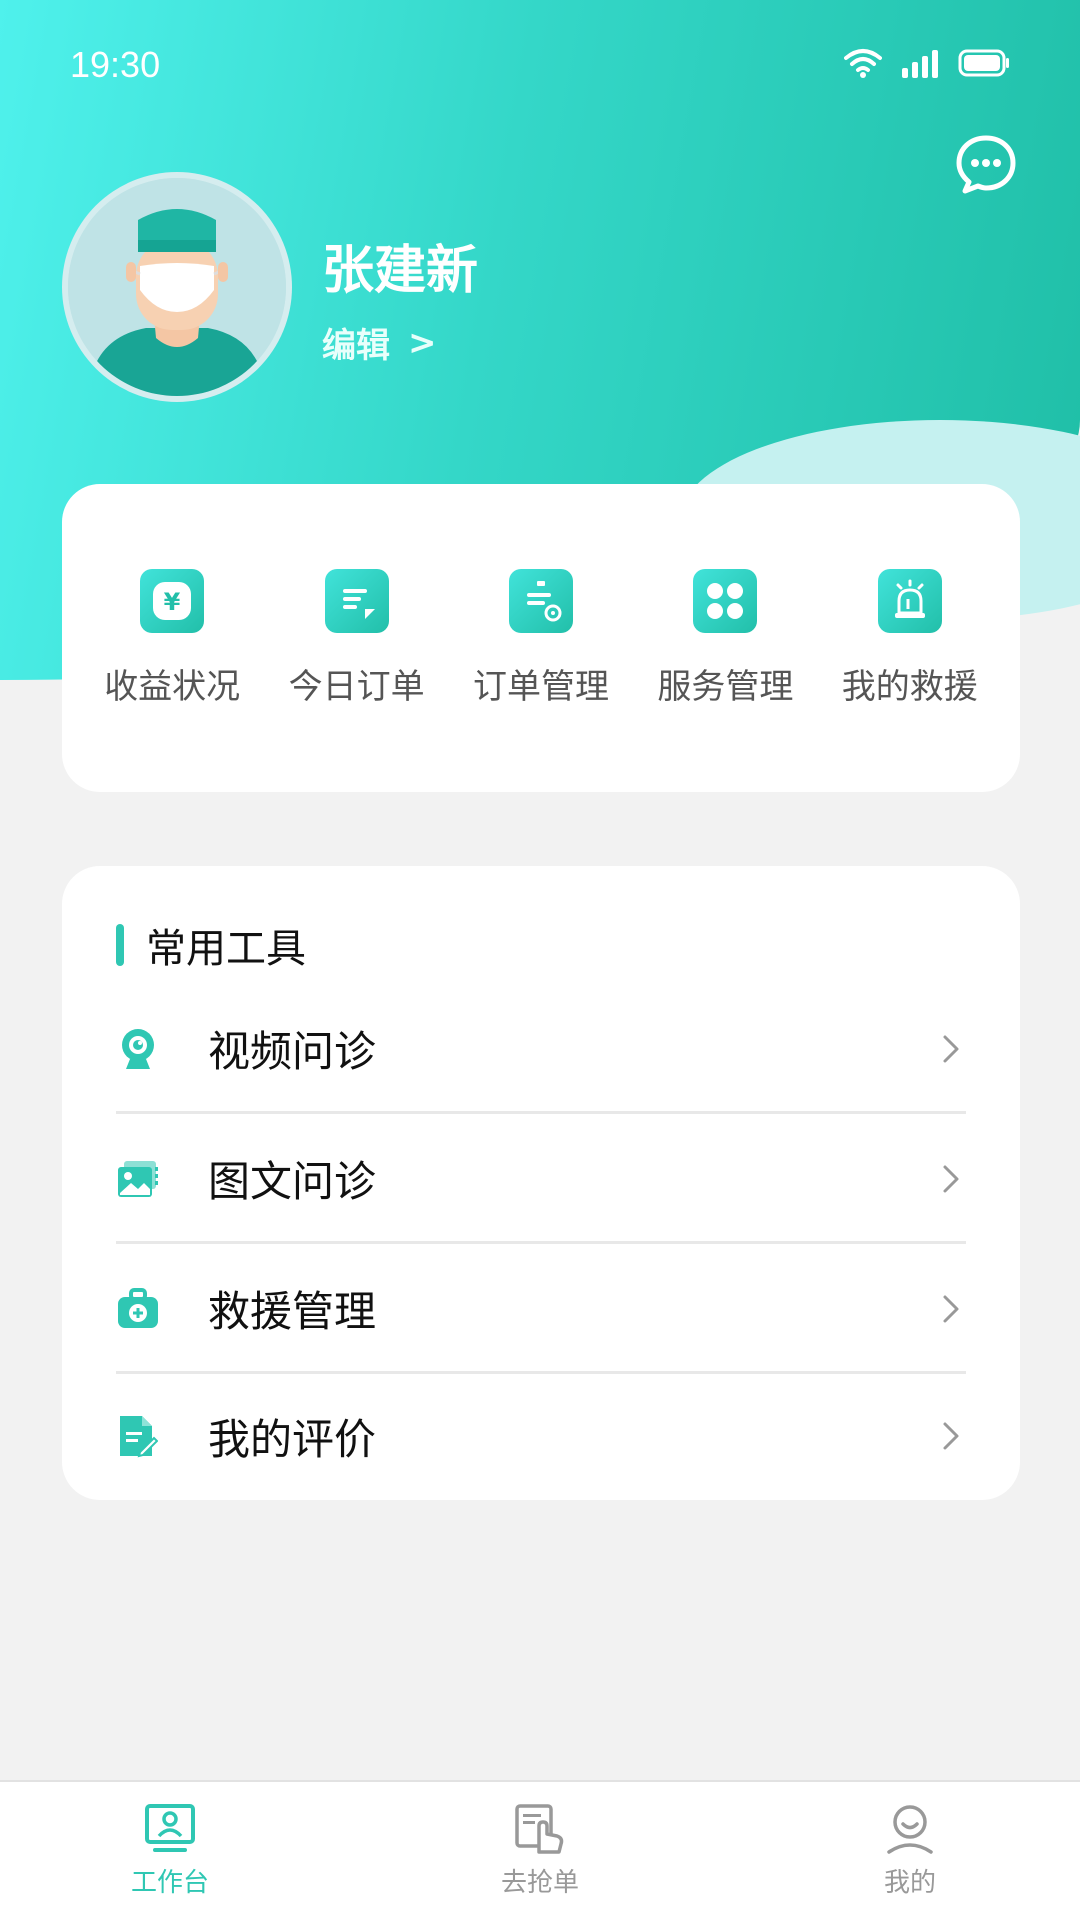 The image size is (1080, 1920). Describe the element at coordinates (541, 1050) in the screenshot. I see `tool-row-video-consult: 视频问诊` at that location.